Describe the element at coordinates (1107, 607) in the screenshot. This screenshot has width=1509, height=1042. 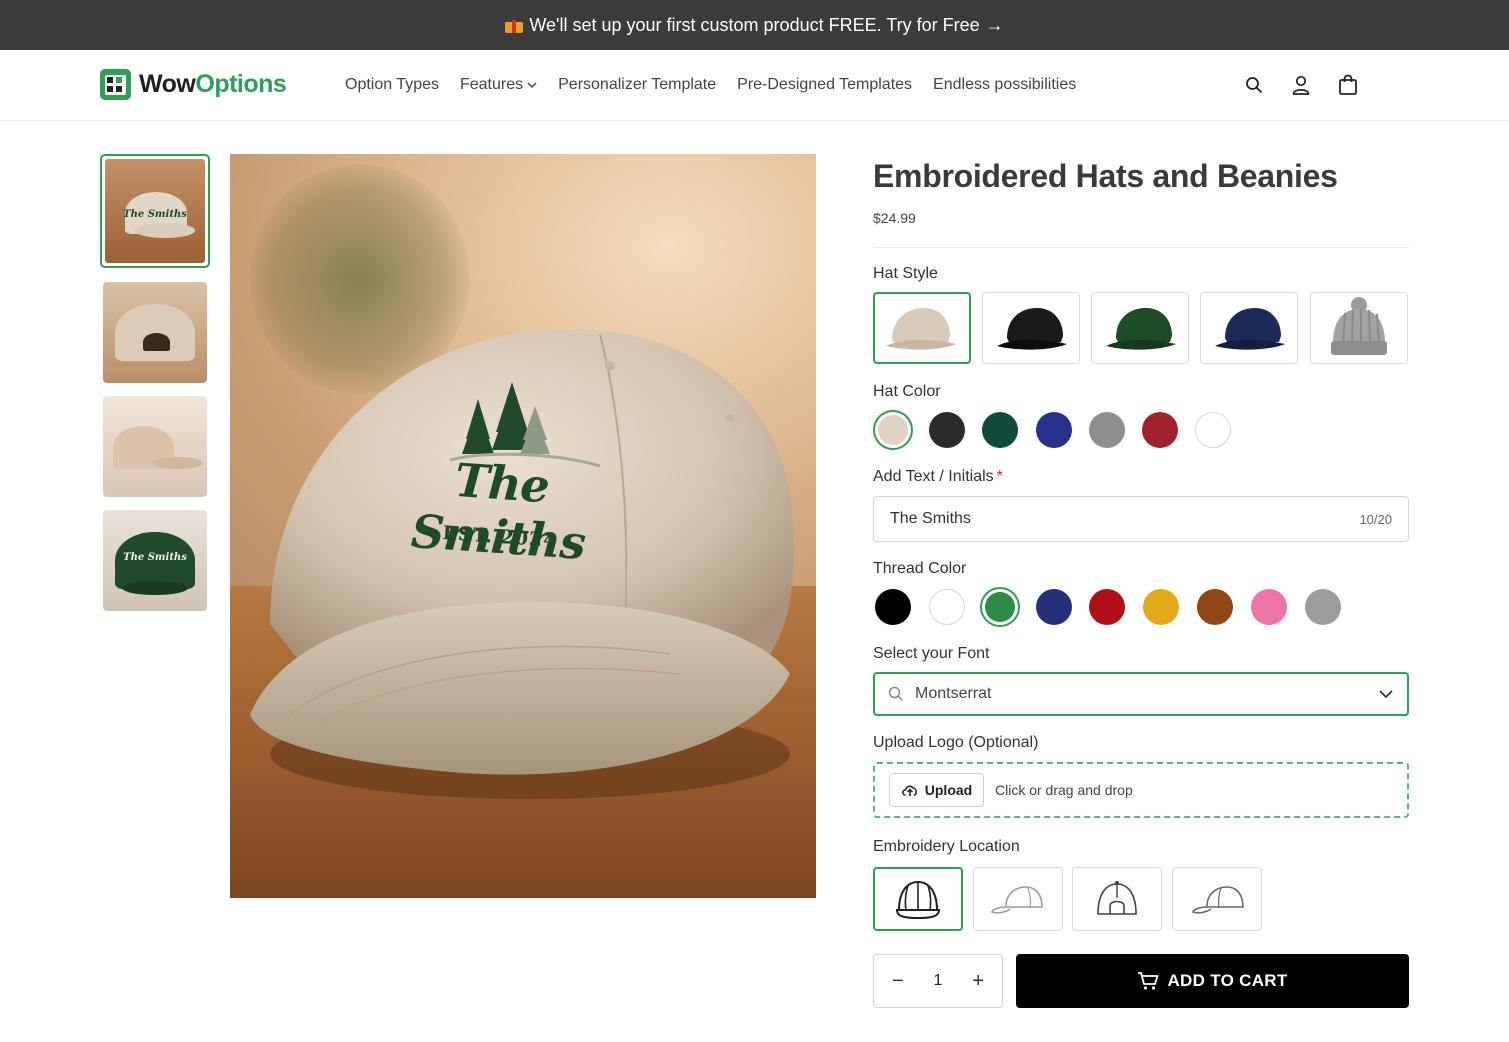
I see `thread-color-swatch-red` at that location.